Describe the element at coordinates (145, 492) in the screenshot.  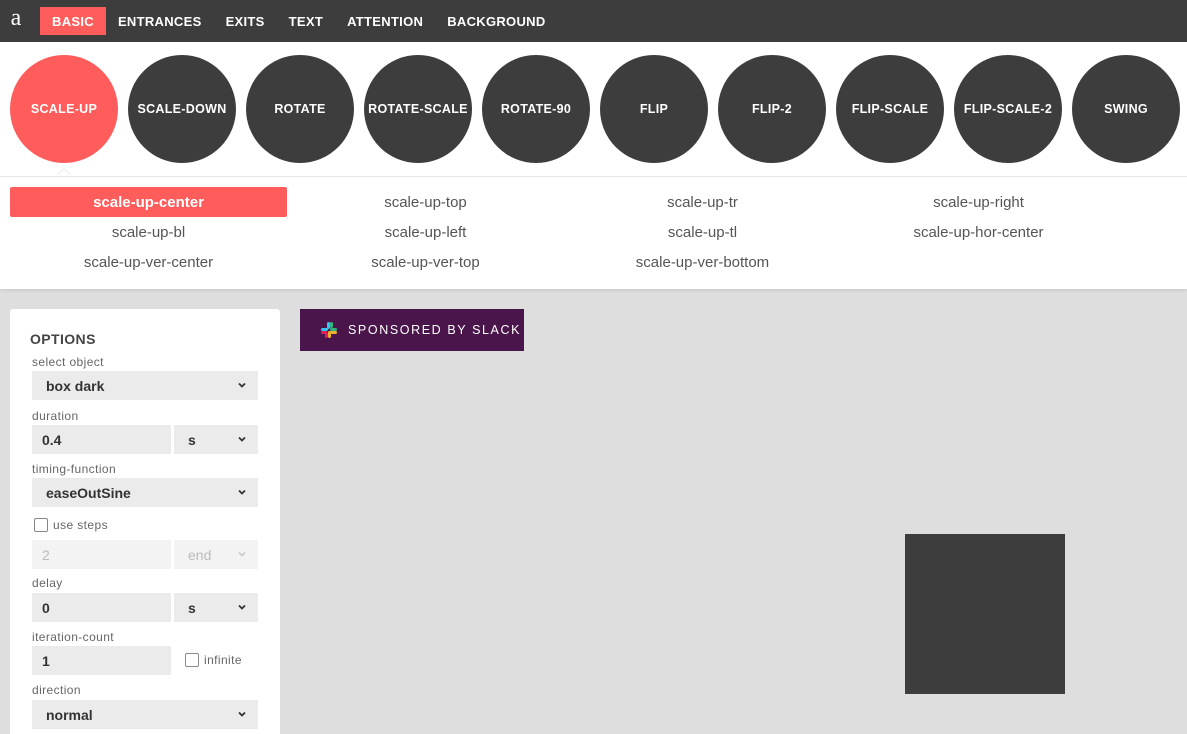
I see `timing-function-dropdown: easeOutSine` at that location.